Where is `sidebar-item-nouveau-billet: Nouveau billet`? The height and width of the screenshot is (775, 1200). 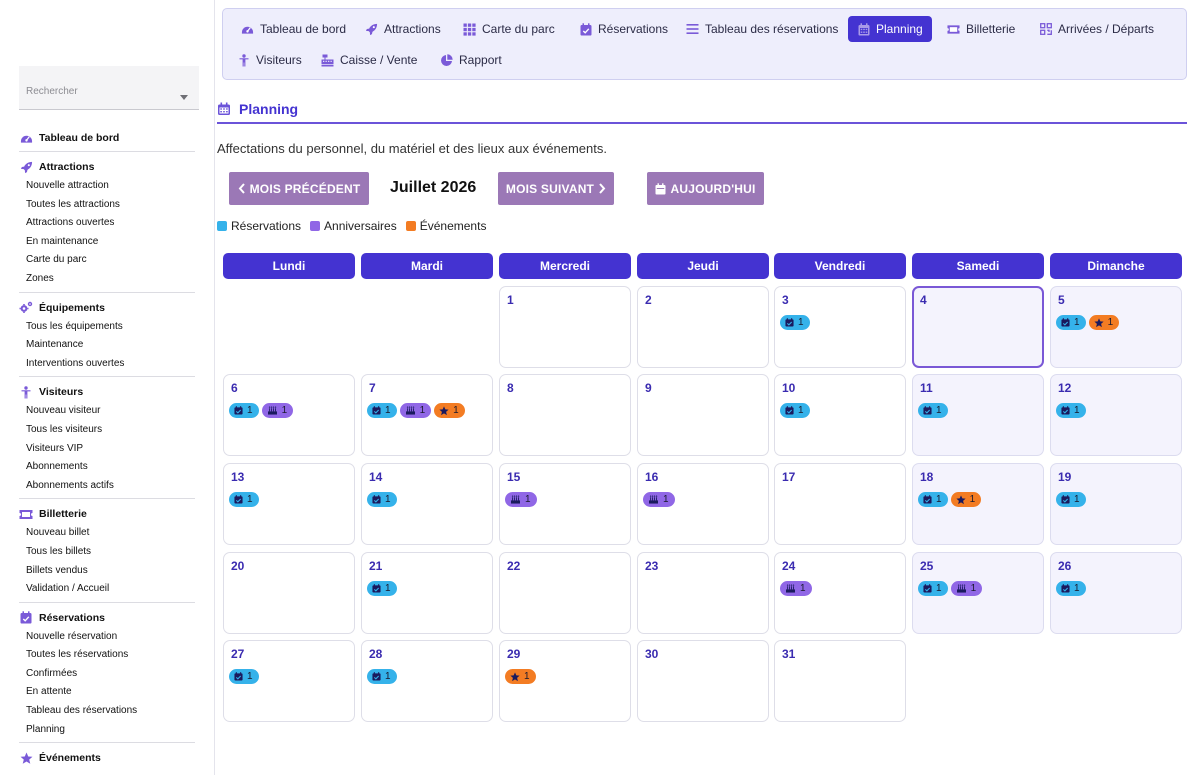
sidebar-item-nouveau-billet: Nouveau billet is located at coordinates (107, 533).